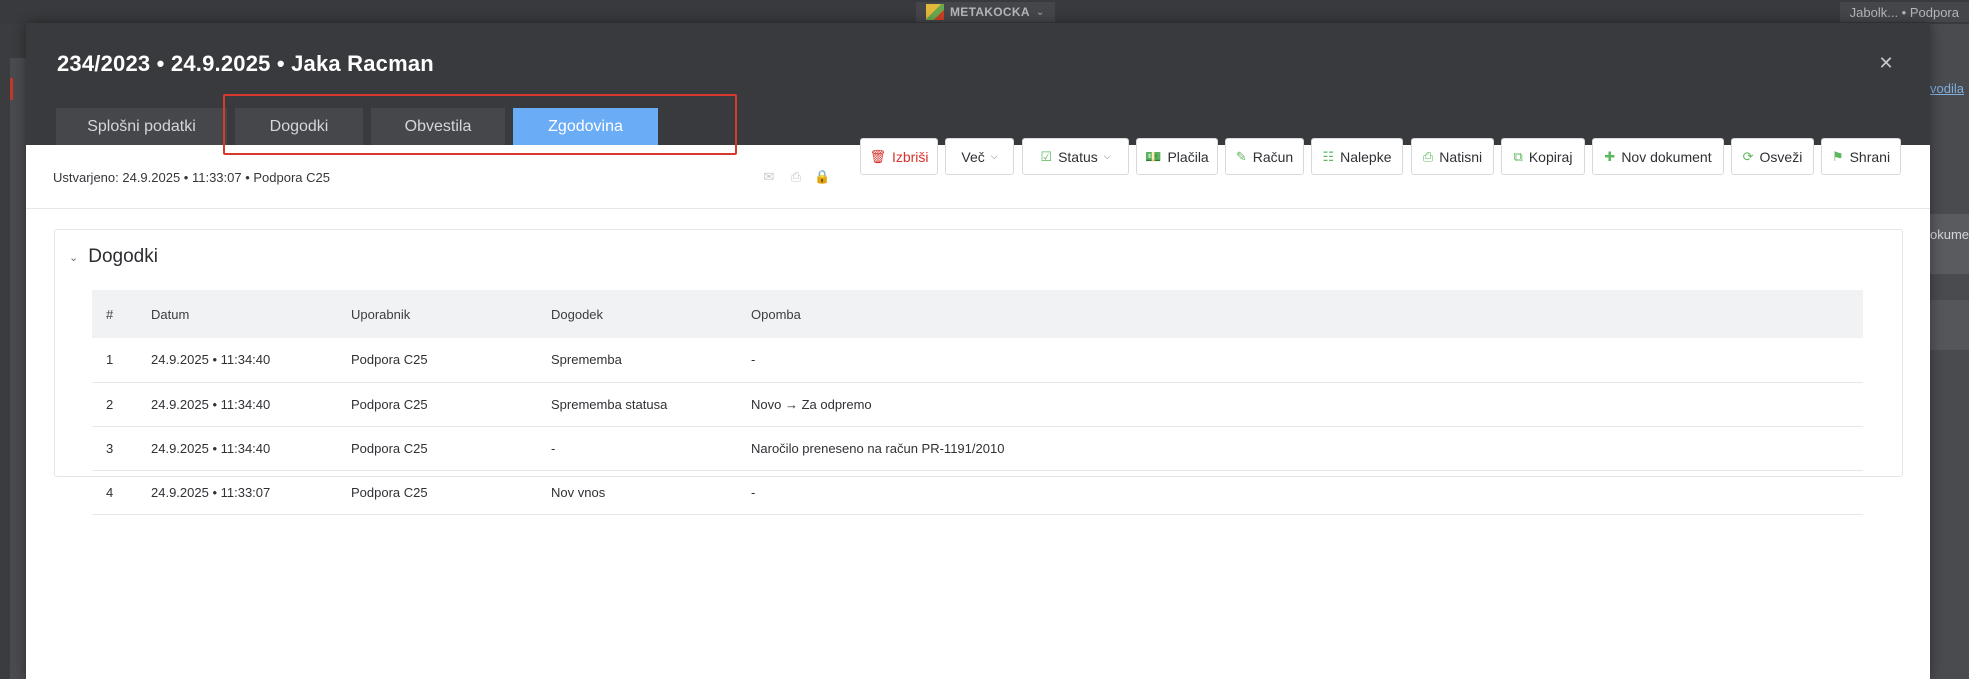 Image resolution: width=1969 pixels, height=679 pixels. I want to click on row-number: 4, so click(110, 492).